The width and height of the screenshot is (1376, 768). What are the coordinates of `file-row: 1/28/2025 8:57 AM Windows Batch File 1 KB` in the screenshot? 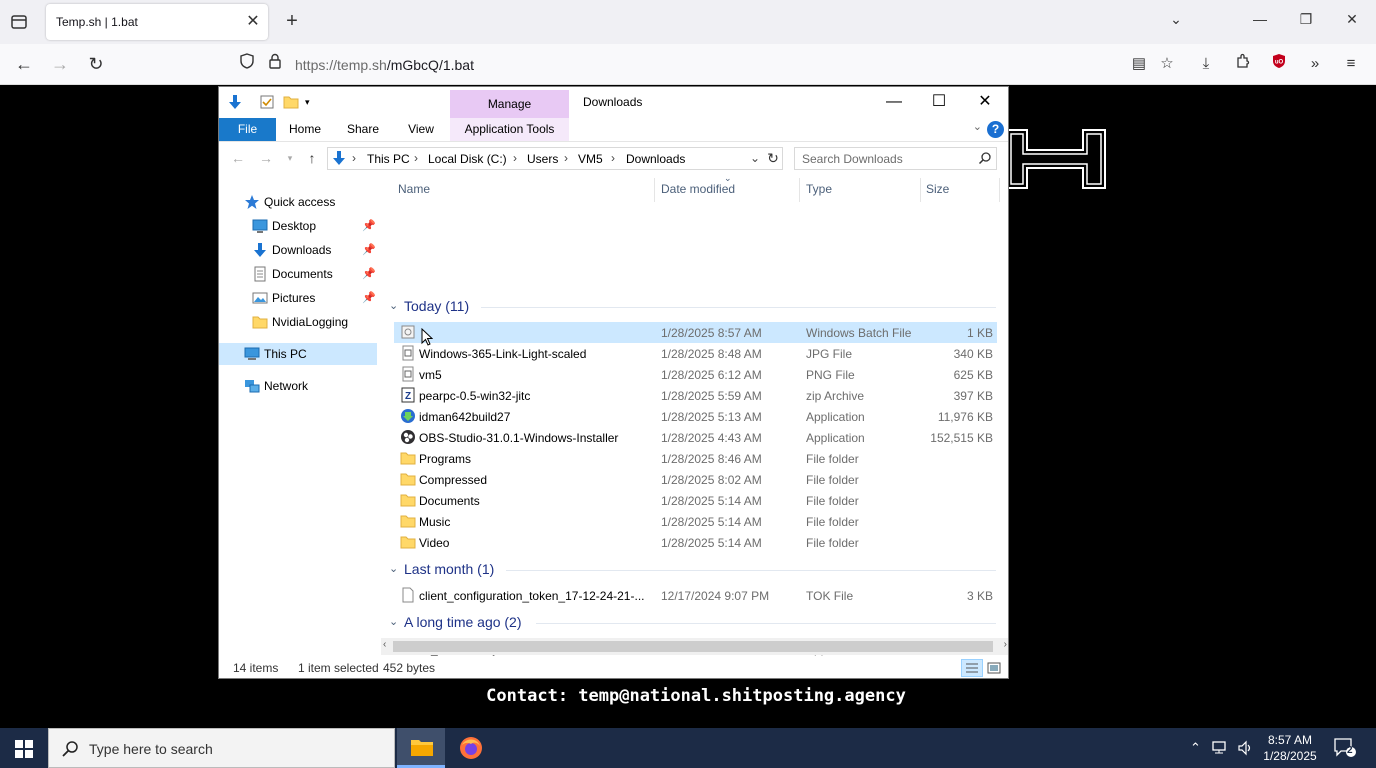 It's located at (695, 332).